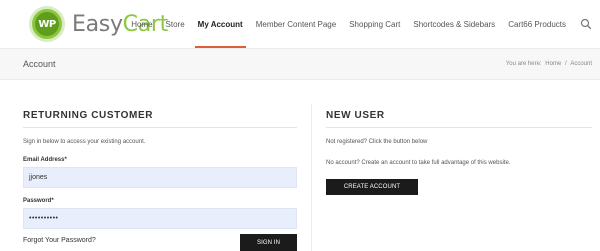  Describe the element at coordinates (141, 24) in the screenshot. I see `nav-item-home: Home` at that location.